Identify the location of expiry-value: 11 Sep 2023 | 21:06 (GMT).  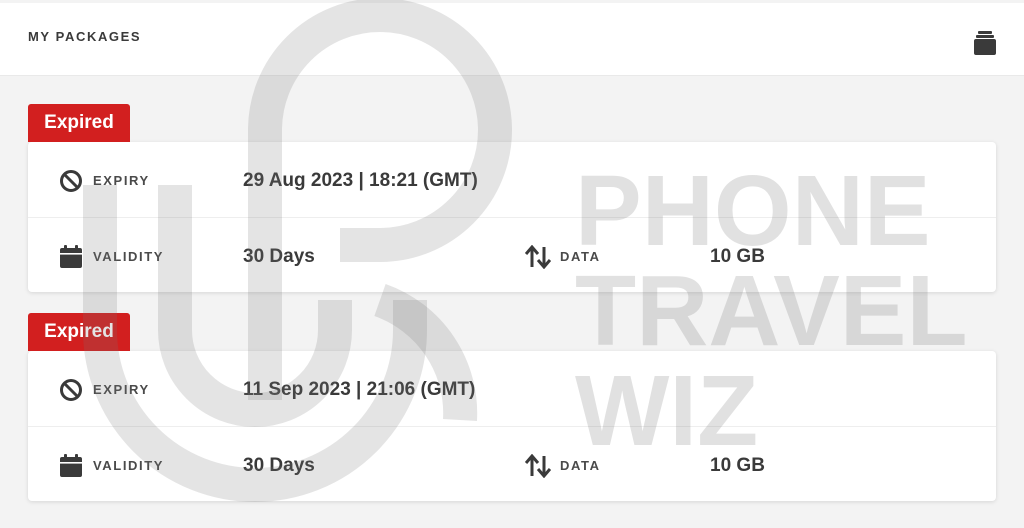
(359, 389).